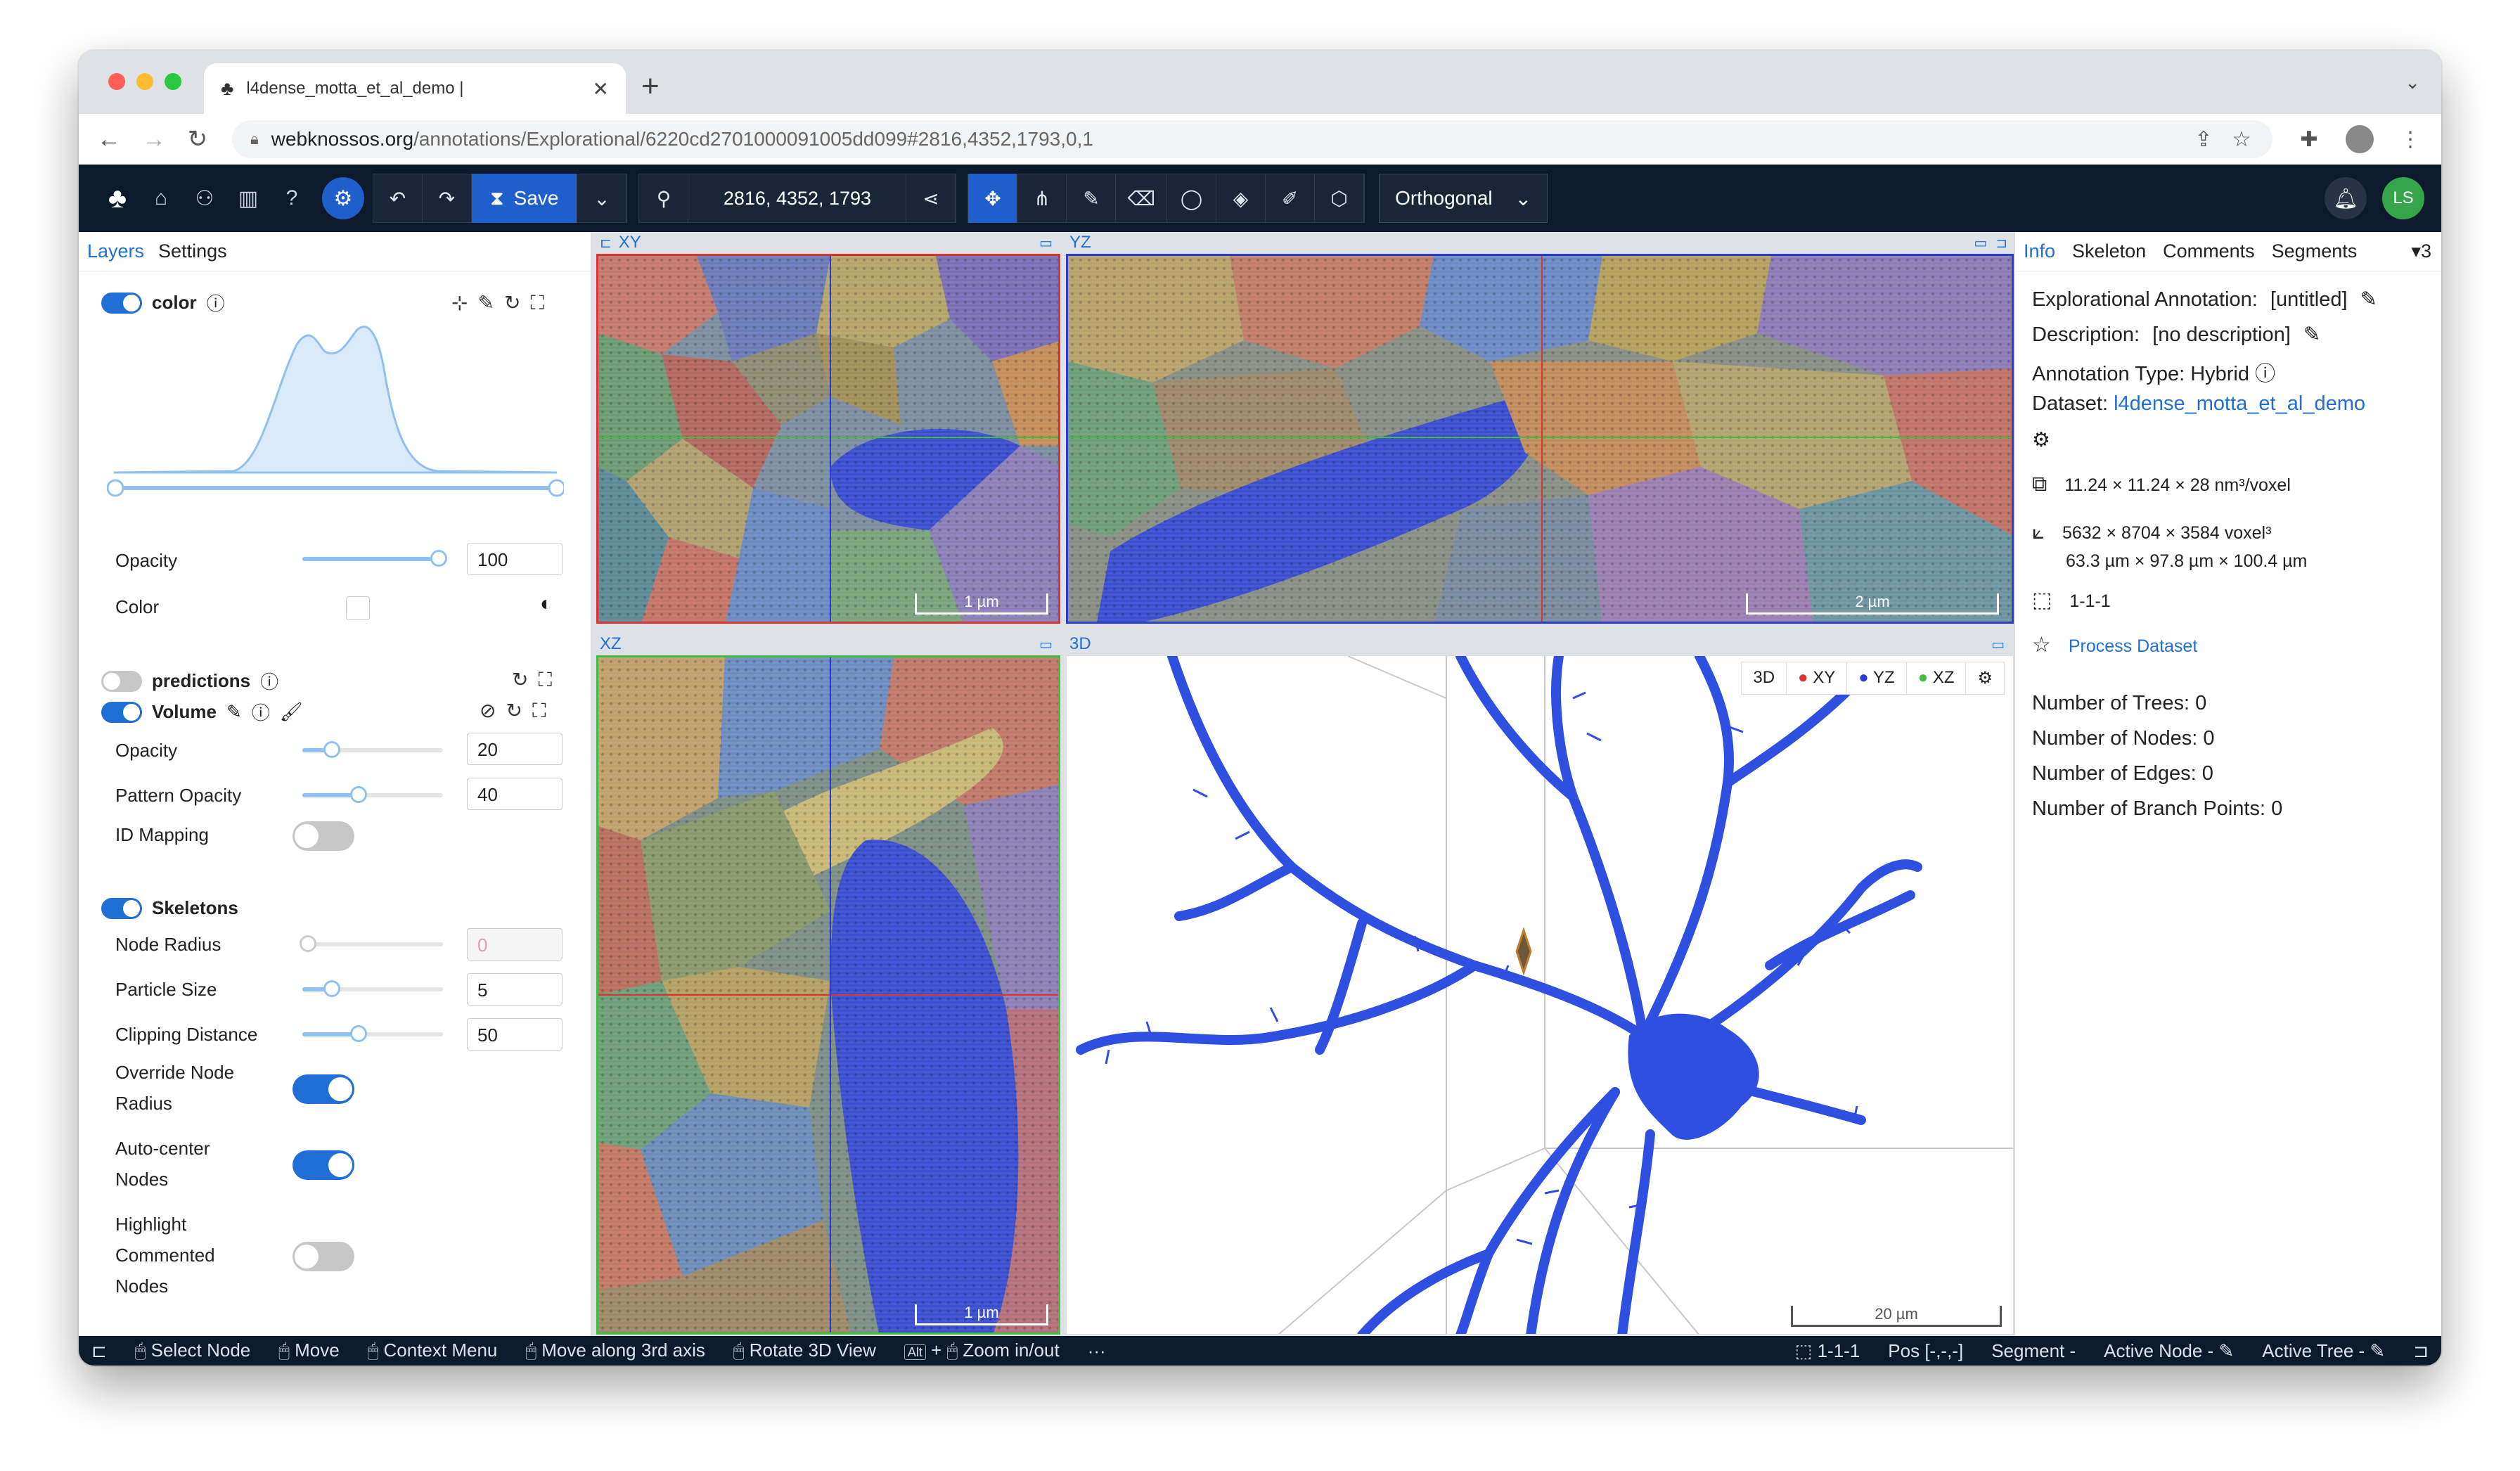 The image size is (2520, 1471). What do you see at coordinates (828, 995) in the screenshot?
I see `xz-viewport: 1 µm` at bounding box center [828, 995].